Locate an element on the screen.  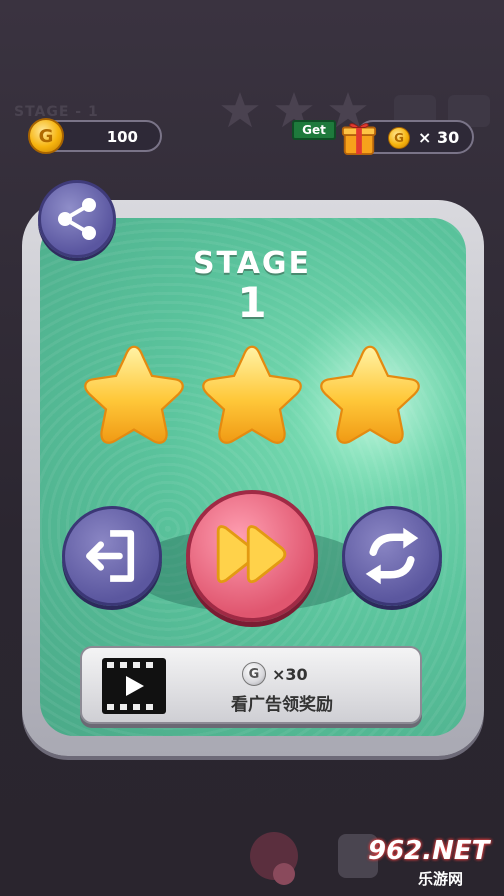
background-item-icon is located at coordinates (274, 858).